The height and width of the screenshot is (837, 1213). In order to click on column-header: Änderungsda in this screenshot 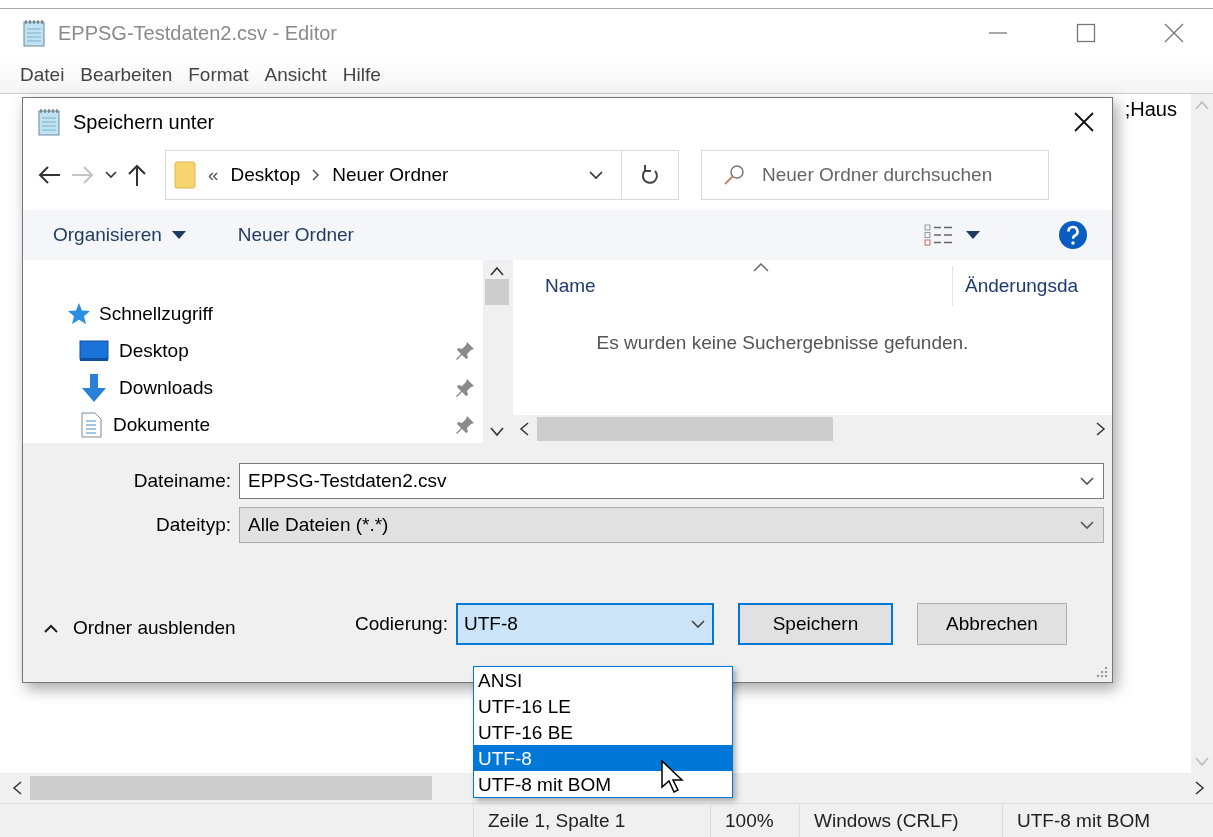, I will do `click(1019, 286)`.